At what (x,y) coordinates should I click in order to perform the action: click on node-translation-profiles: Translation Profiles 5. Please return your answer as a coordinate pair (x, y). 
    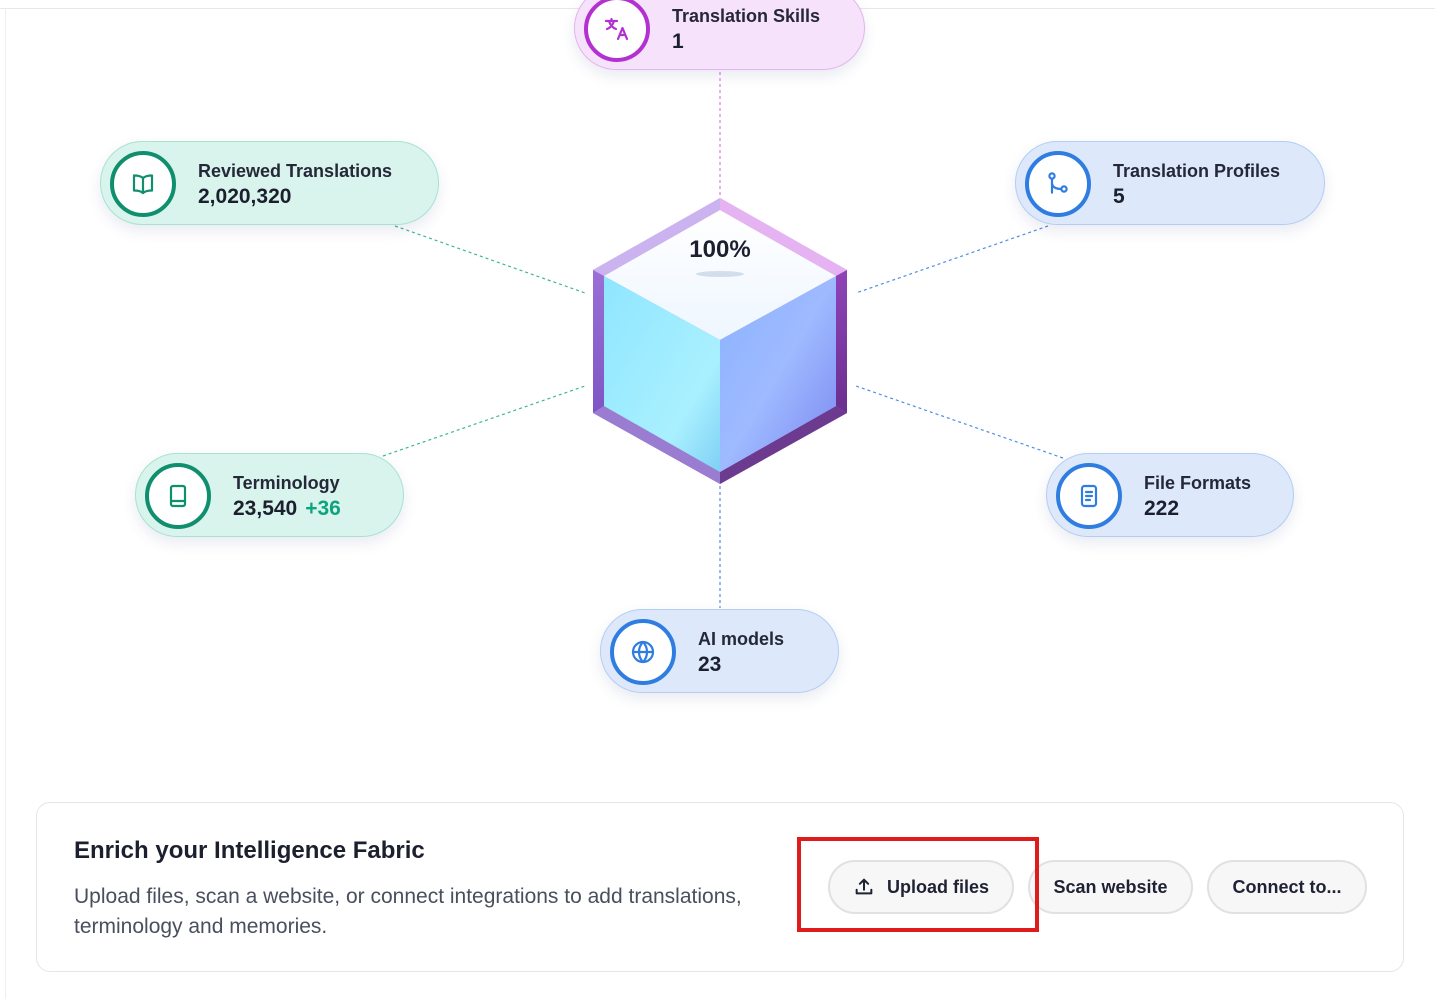
    Looking at the image, I should click on (1170, 183).